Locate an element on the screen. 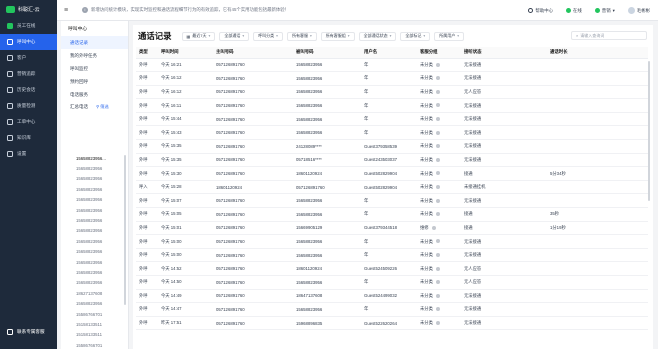 This screenshot has height=349, width=658. search-input is located at coordinates (612, 35).